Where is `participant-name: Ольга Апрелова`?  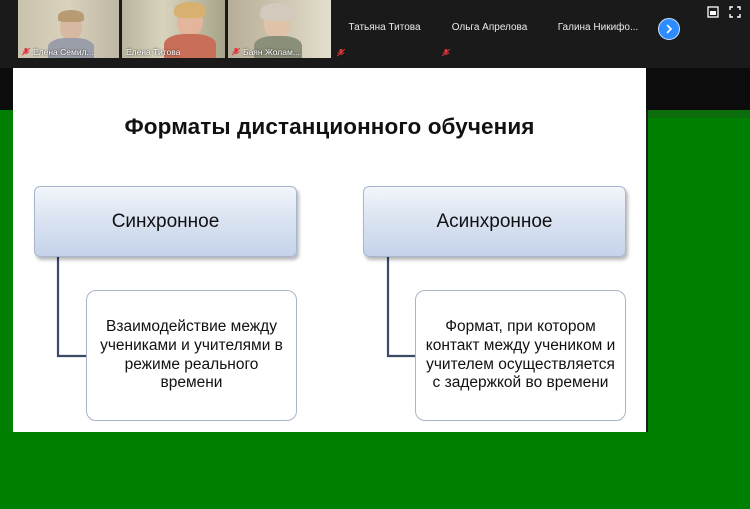 participant-name: Ольга Апрелова is located at coordinates (489, 27).